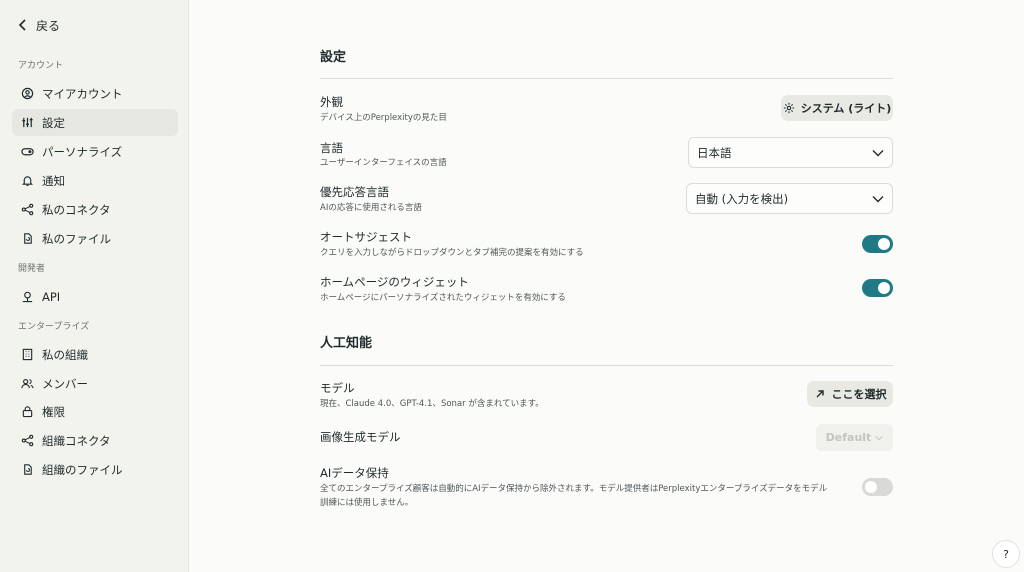  I want to click on sidebar-item-label: メンバー, so click(65, 383).